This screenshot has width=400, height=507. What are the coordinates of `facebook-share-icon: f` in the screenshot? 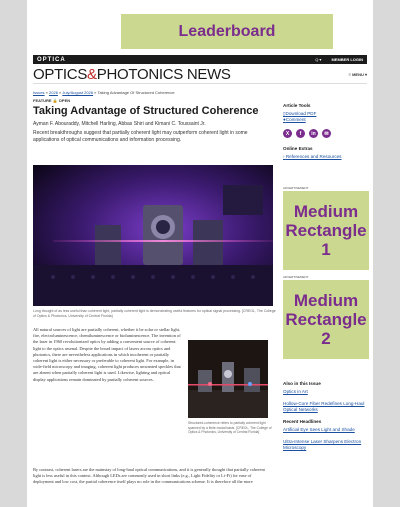 It's located at (300, 133).